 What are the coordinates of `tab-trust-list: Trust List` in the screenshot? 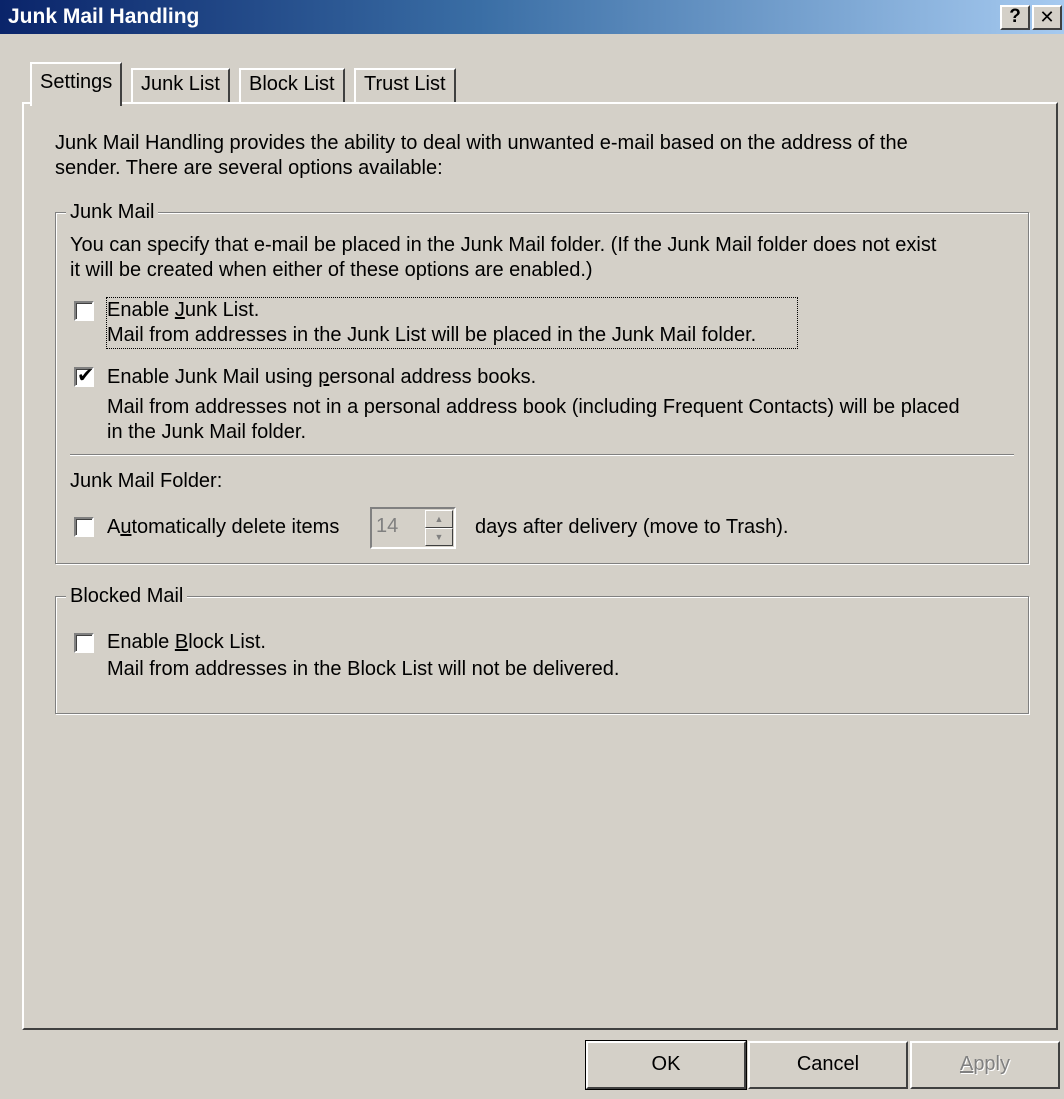 It's located at (405, 85).